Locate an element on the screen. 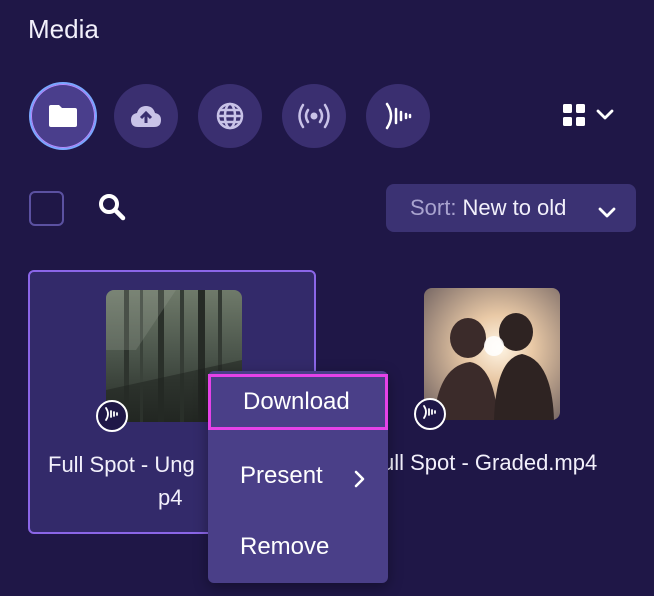 Image resolution: width=654 pixels, height=596 pixels. context-menu: Download Present Remove is located at coordinates (298, 477).